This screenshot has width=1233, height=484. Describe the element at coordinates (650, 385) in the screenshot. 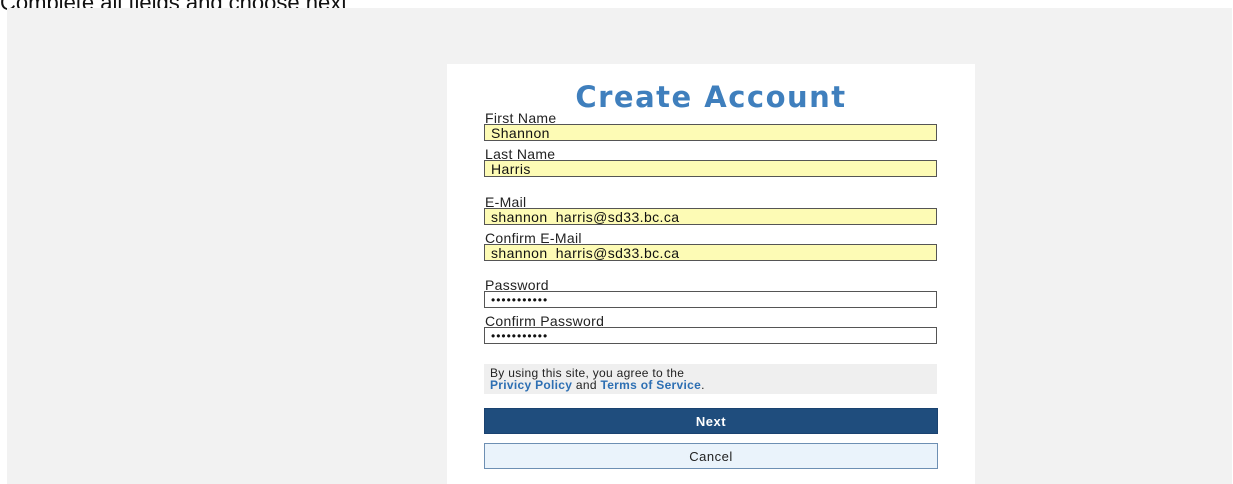

I see `terms-of-service-link: Terms of Service` at that location.